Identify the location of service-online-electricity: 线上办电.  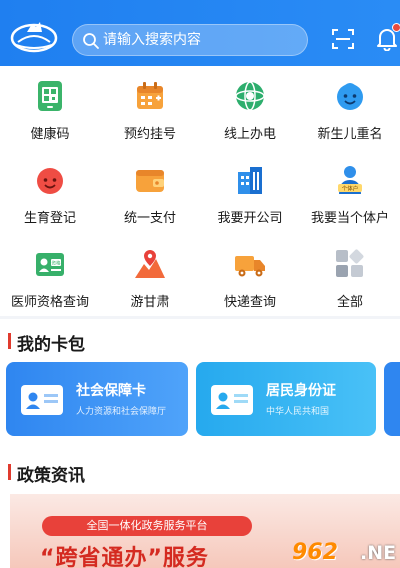
(250, 106).